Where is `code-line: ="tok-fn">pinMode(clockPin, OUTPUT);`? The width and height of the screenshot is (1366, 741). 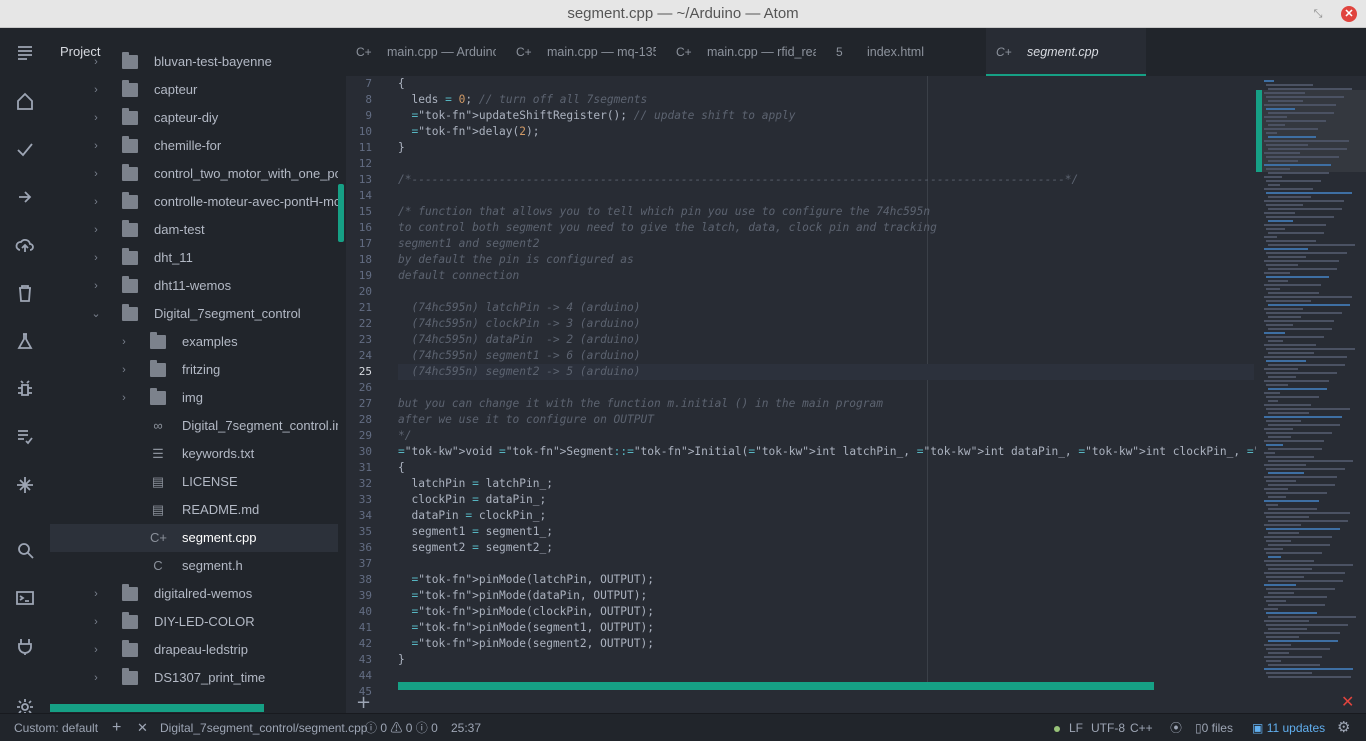 code-line: ="tok-fn">pinMode(clockPin, OUTPUT); is located at coordinates (526, 612).